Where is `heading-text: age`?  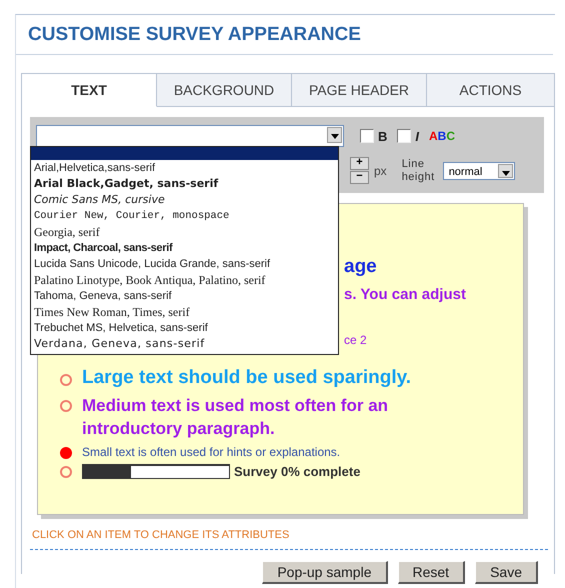
heading-text: age is located at coordinates (360, 267).